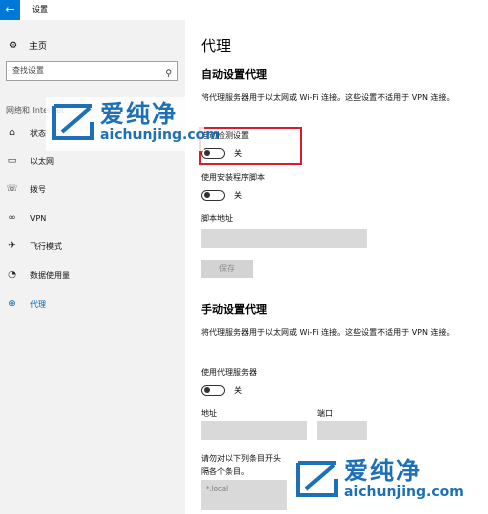 This screenshot has width=488, height=514. I want to click on setup-script-toggle-row: 关, so click(221, 195).